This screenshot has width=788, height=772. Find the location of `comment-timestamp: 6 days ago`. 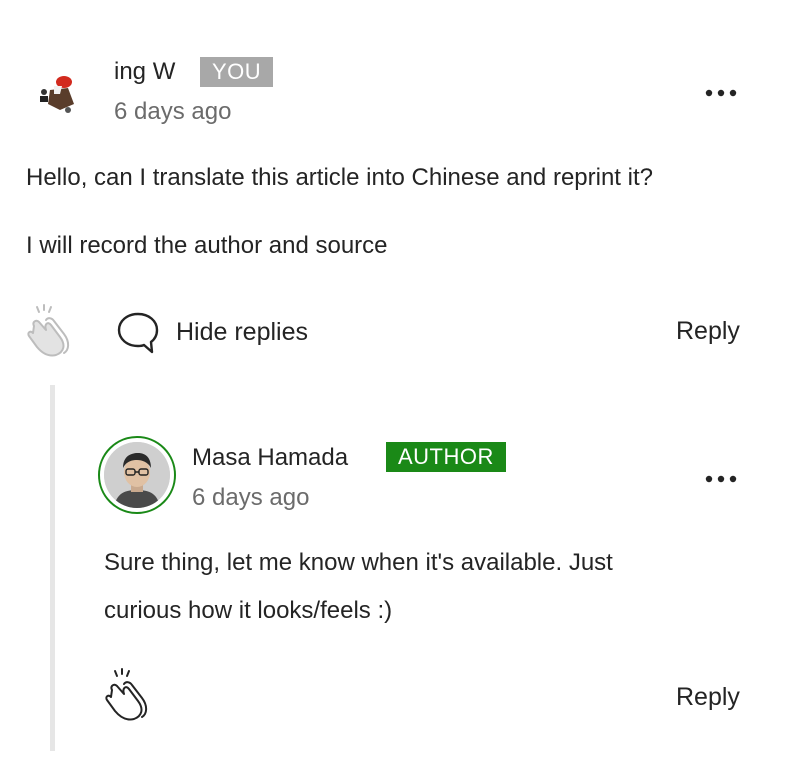

comment-timestamp: 6 days ago is located at coordinates (172, 112).